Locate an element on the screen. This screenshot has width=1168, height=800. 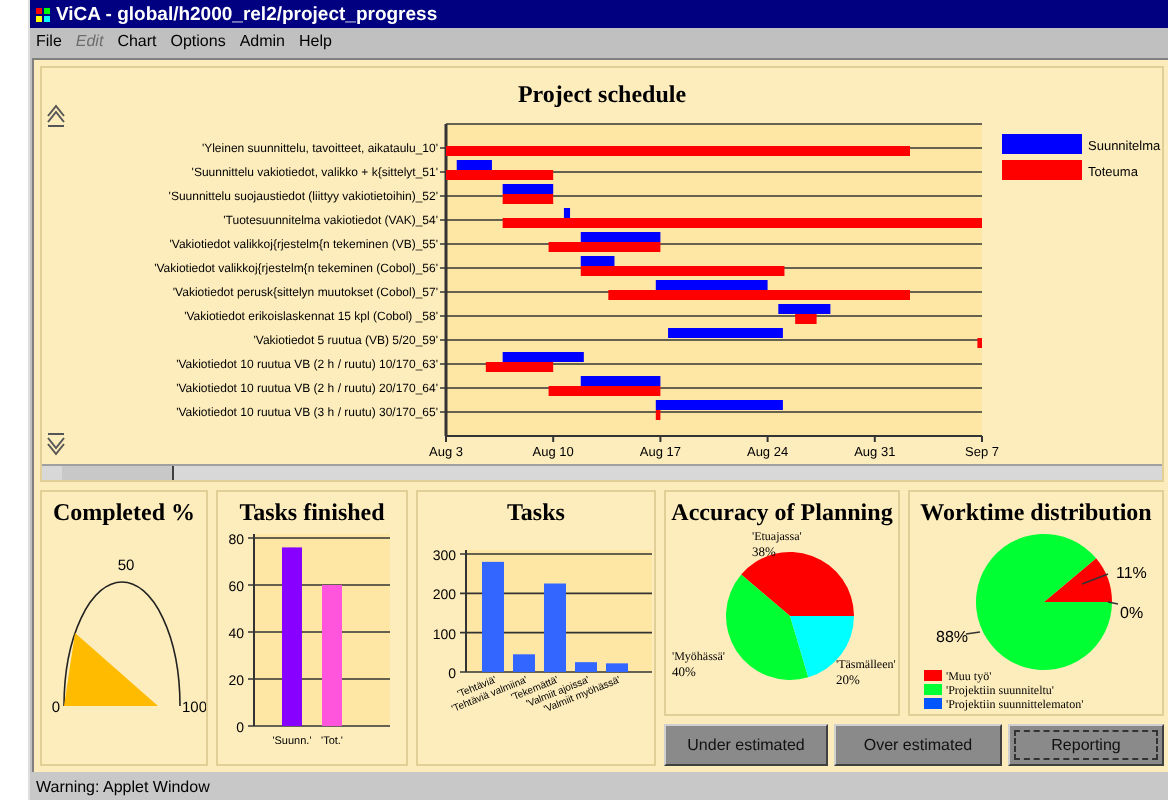
chart-title: Project schedule is located at coordinates (602, 94).